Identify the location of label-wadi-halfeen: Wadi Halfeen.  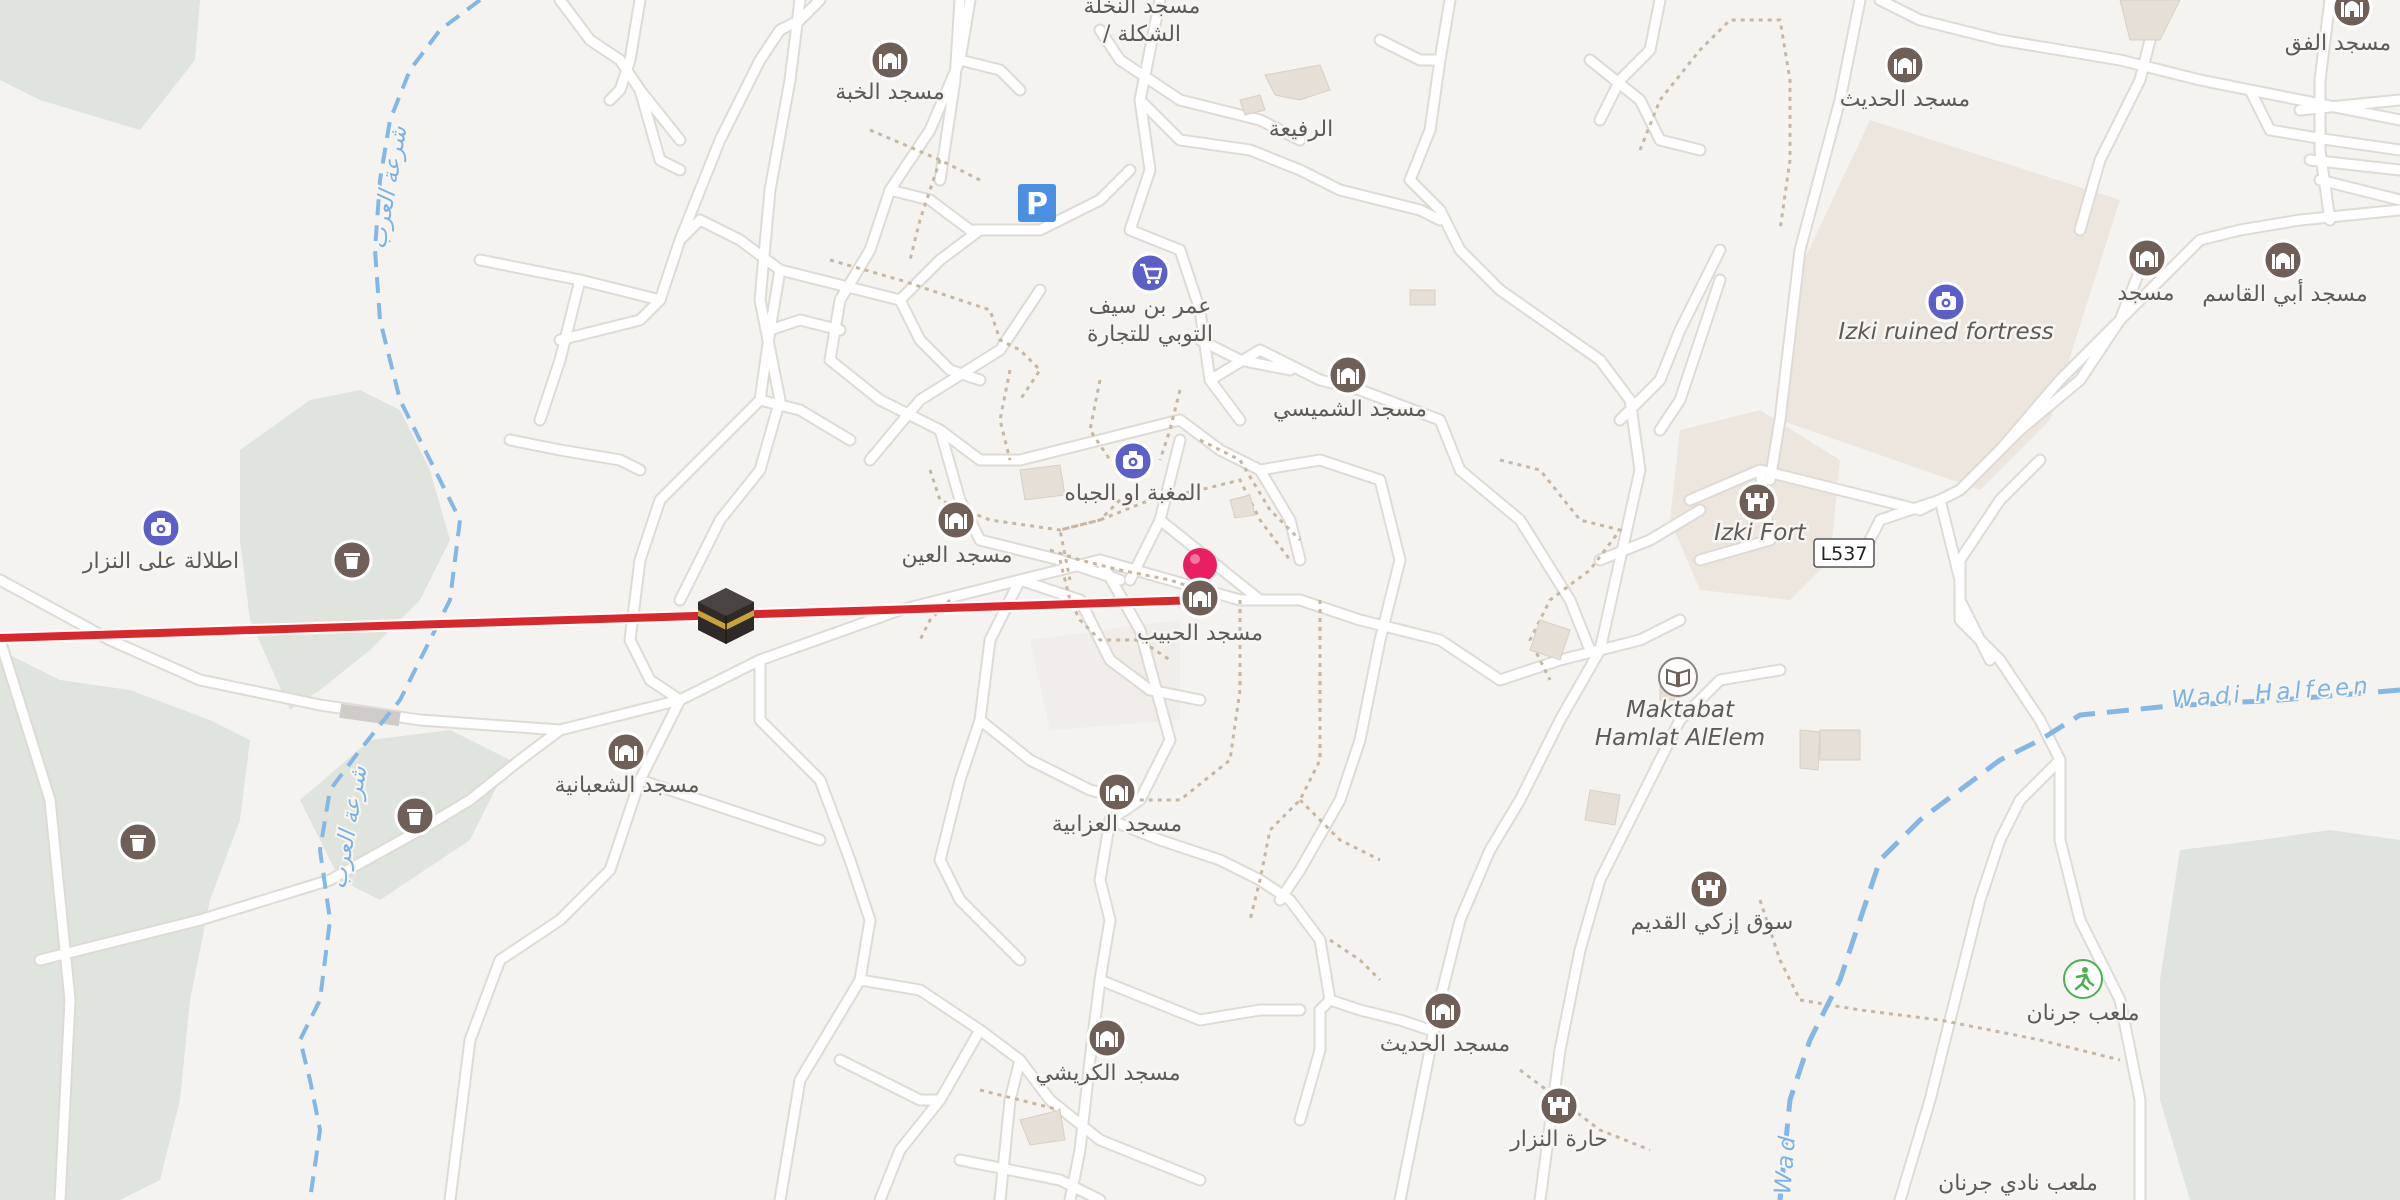
(2272, 693).